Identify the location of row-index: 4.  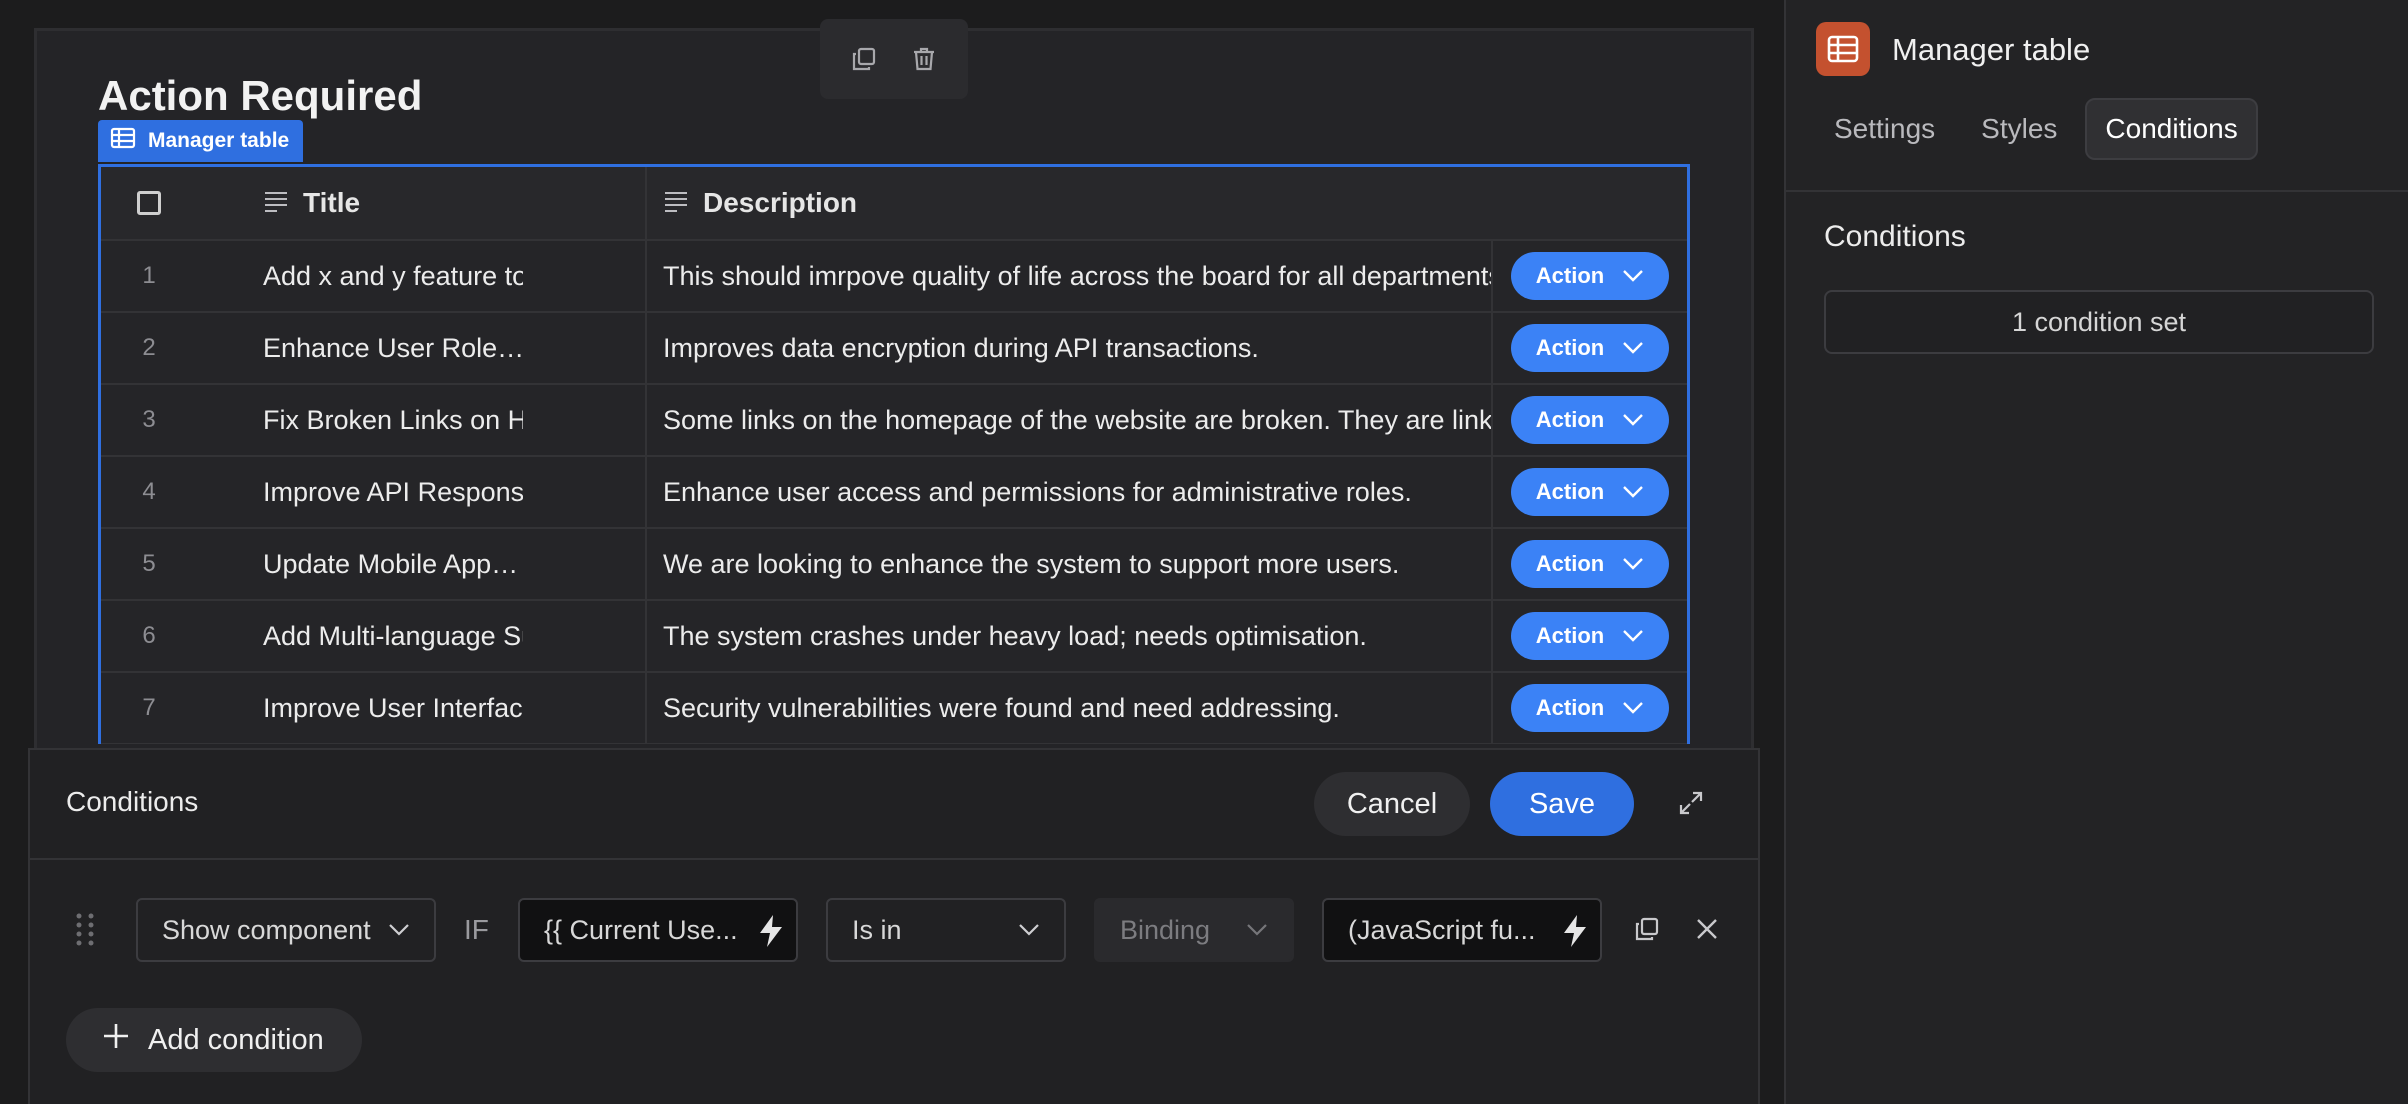
(149, 491).